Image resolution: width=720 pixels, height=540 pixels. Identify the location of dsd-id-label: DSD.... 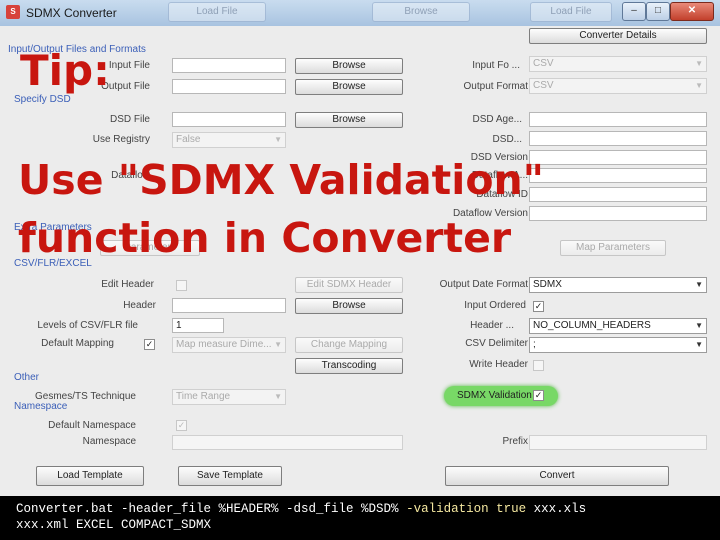
(507, 139).